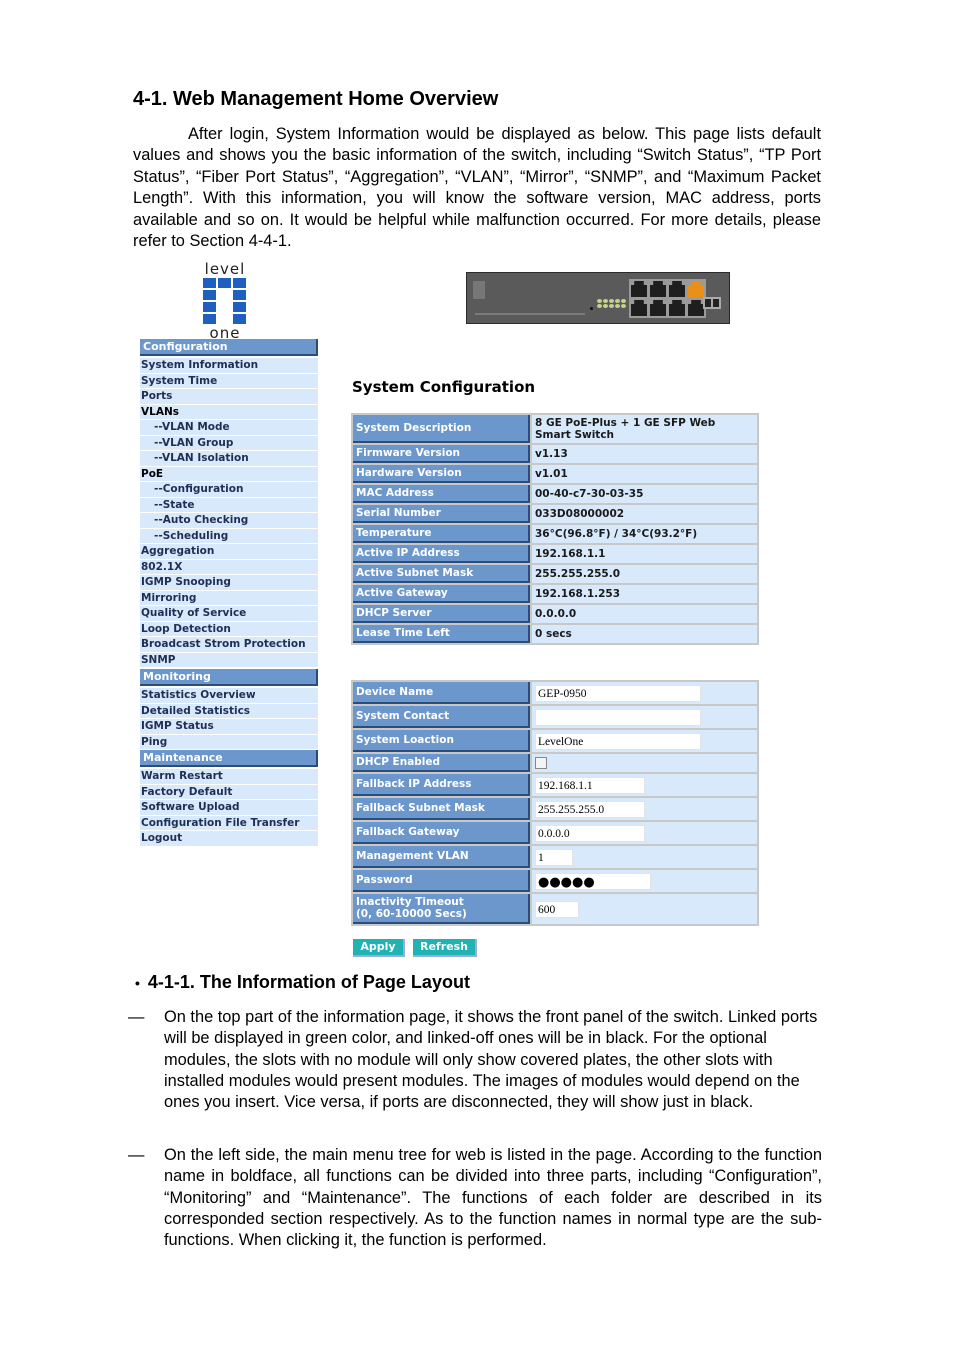 This screenshot has width=954, height=1348. What do you see at coordinates (554, 857) in the screenshot?
I see `management-vlan-input: 1` at bounding box center [554, 857].